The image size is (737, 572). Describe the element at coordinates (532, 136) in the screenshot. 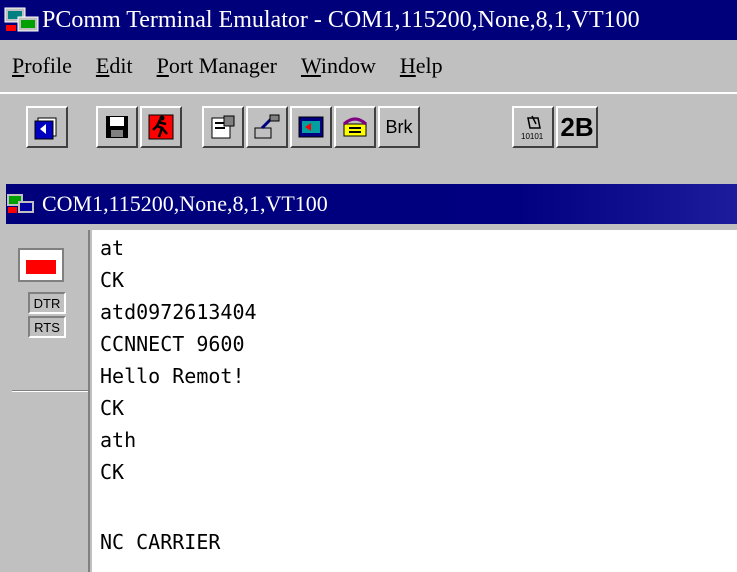

I see `svg-text: 10101` at that location.